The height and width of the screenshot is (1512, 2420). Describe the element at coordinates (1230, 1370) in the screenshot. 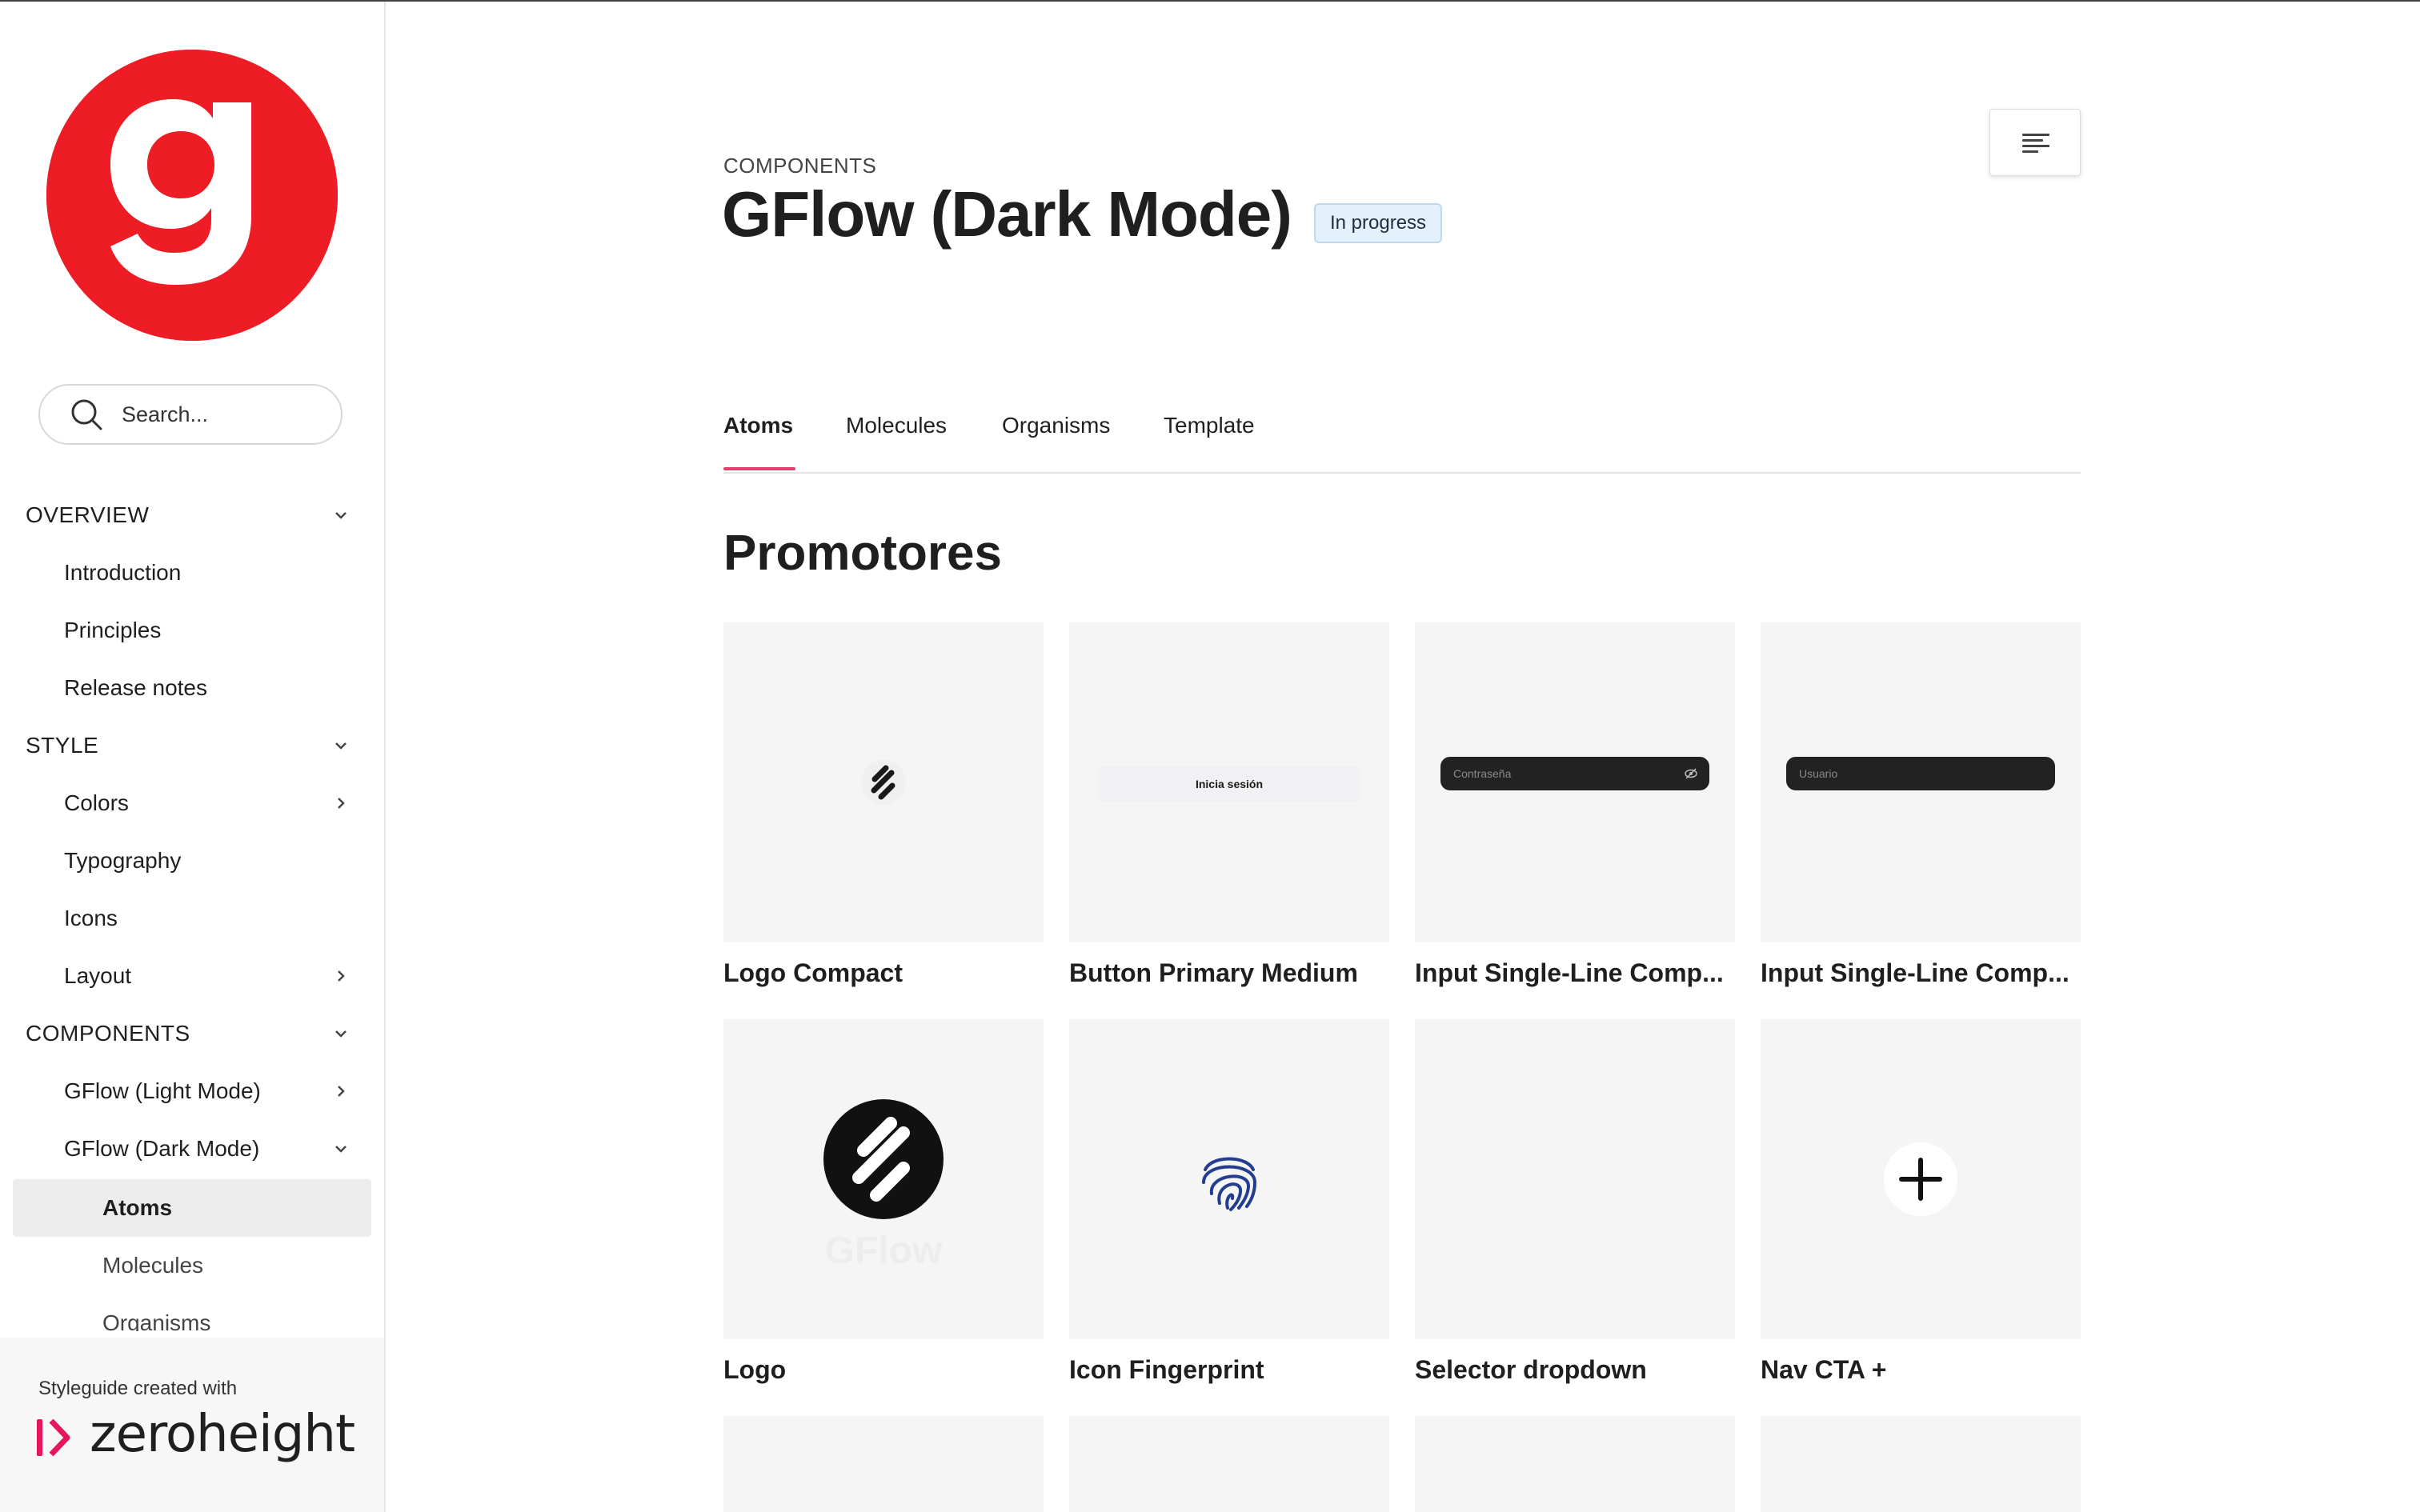

I see `card-label: Icon Fingerprint` at that location.